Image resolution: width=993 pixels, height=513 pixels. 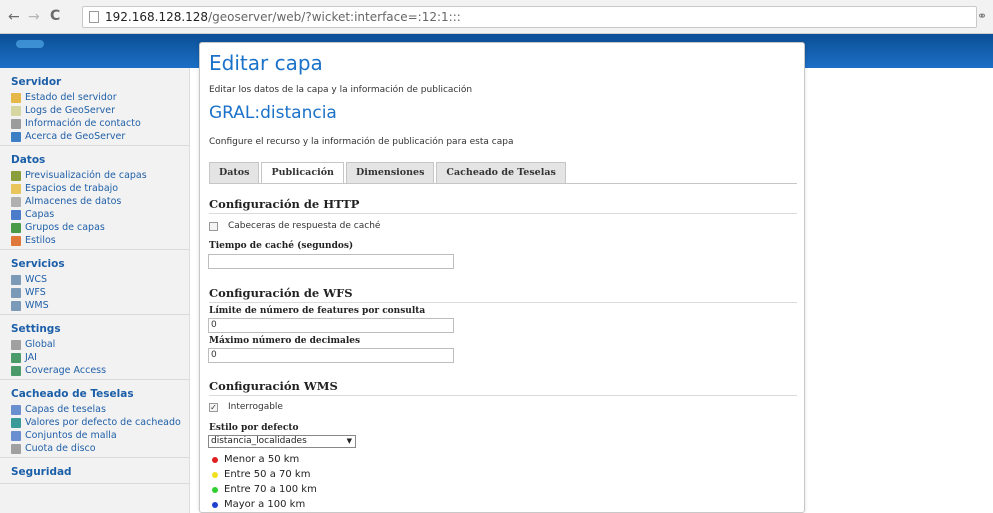 What do you see at coordinates (100, 214) in the screenshot?
I see `sidebar-item: Capas` at bounding box center [100, 214].